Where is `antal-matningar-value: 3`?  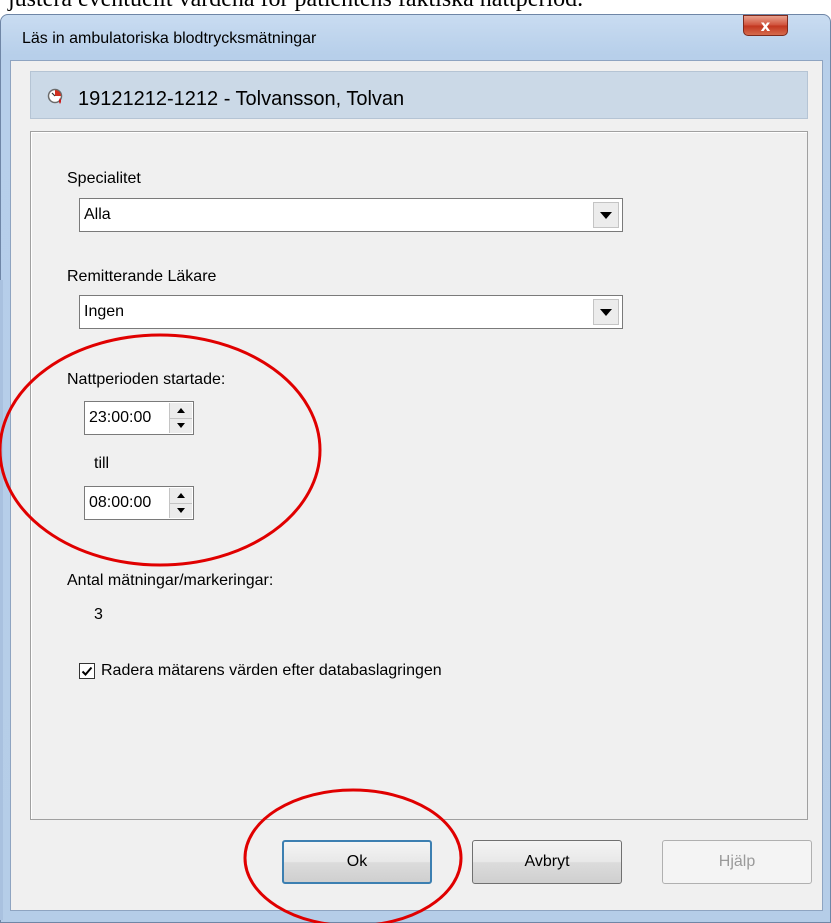 antal-matningar-value: 3 is located at coordinates (98, 614).